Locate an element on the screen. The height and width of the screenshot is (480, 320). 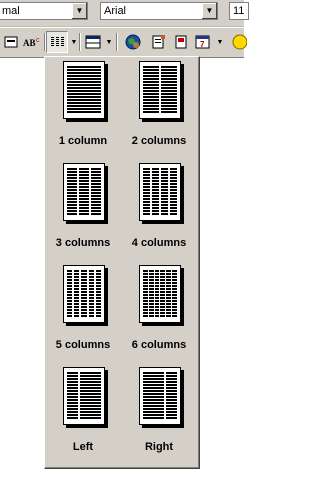
font-size-value: 11 is located at coordinates (239, 11).